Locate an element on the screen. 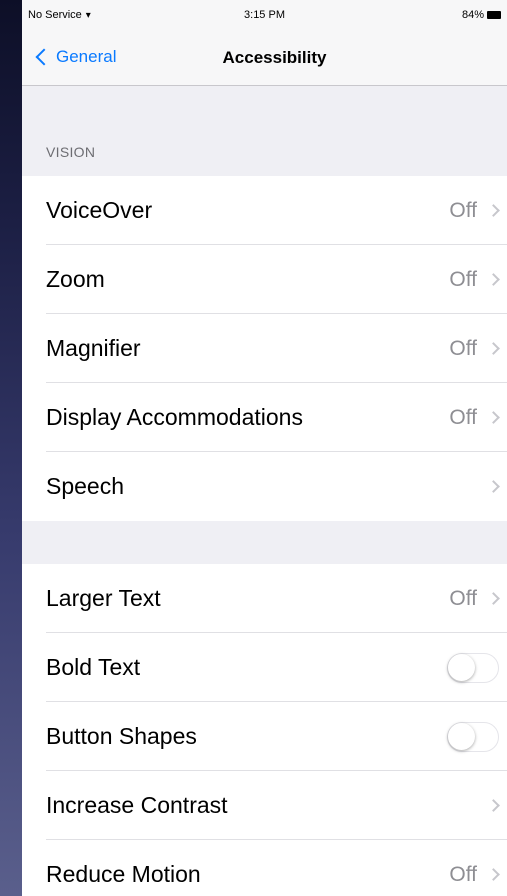 This screenshot has height=896, width=507. battery-icon is located at coordinates (494, 15).